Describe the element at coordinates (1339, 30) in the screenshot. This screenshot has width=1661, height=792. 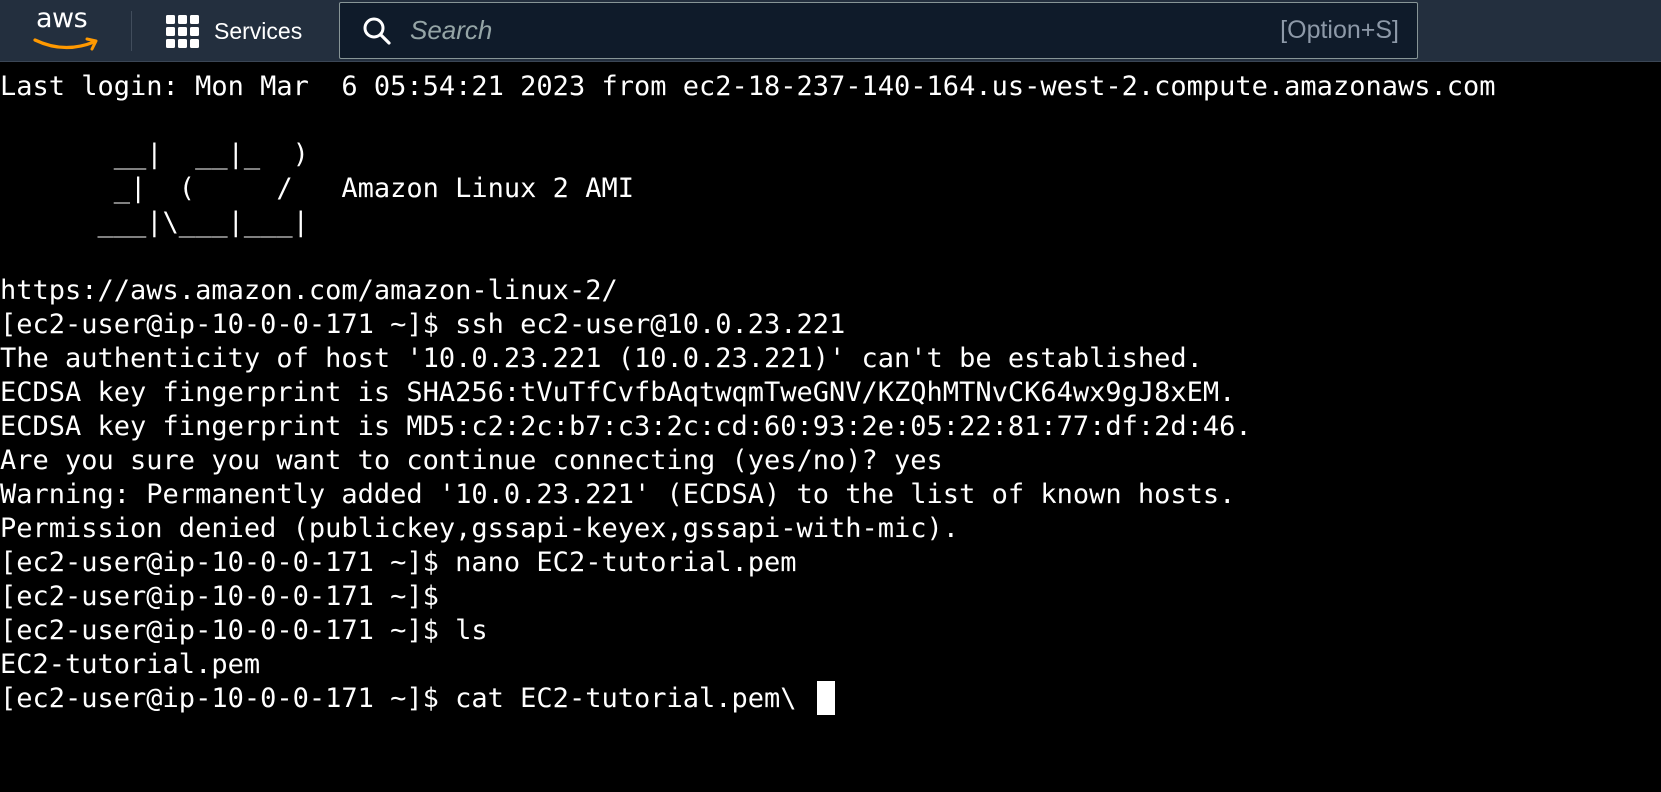
I see `search-shortcut-hint: [Option+S]` at that location.